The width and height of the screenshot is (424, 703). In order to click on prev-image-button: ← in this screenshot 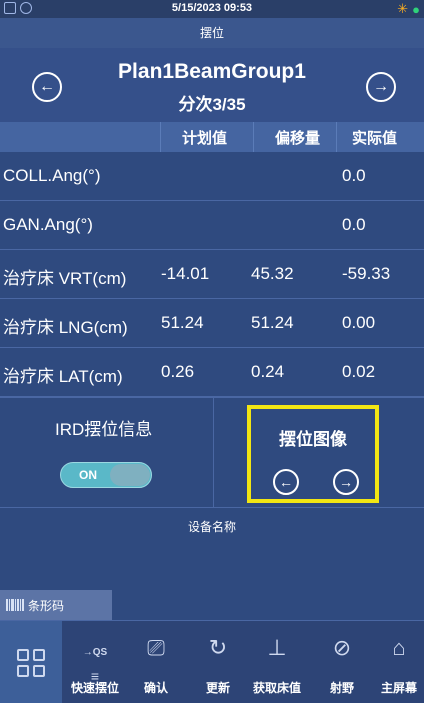, I will do `click(286, 482)`.